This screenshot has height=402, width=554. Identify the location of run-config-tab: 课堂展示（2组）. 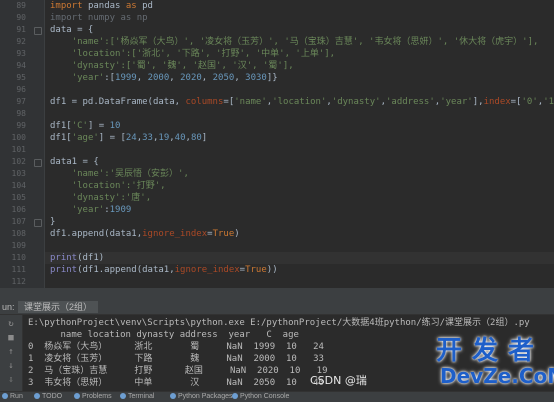
(58, 307).